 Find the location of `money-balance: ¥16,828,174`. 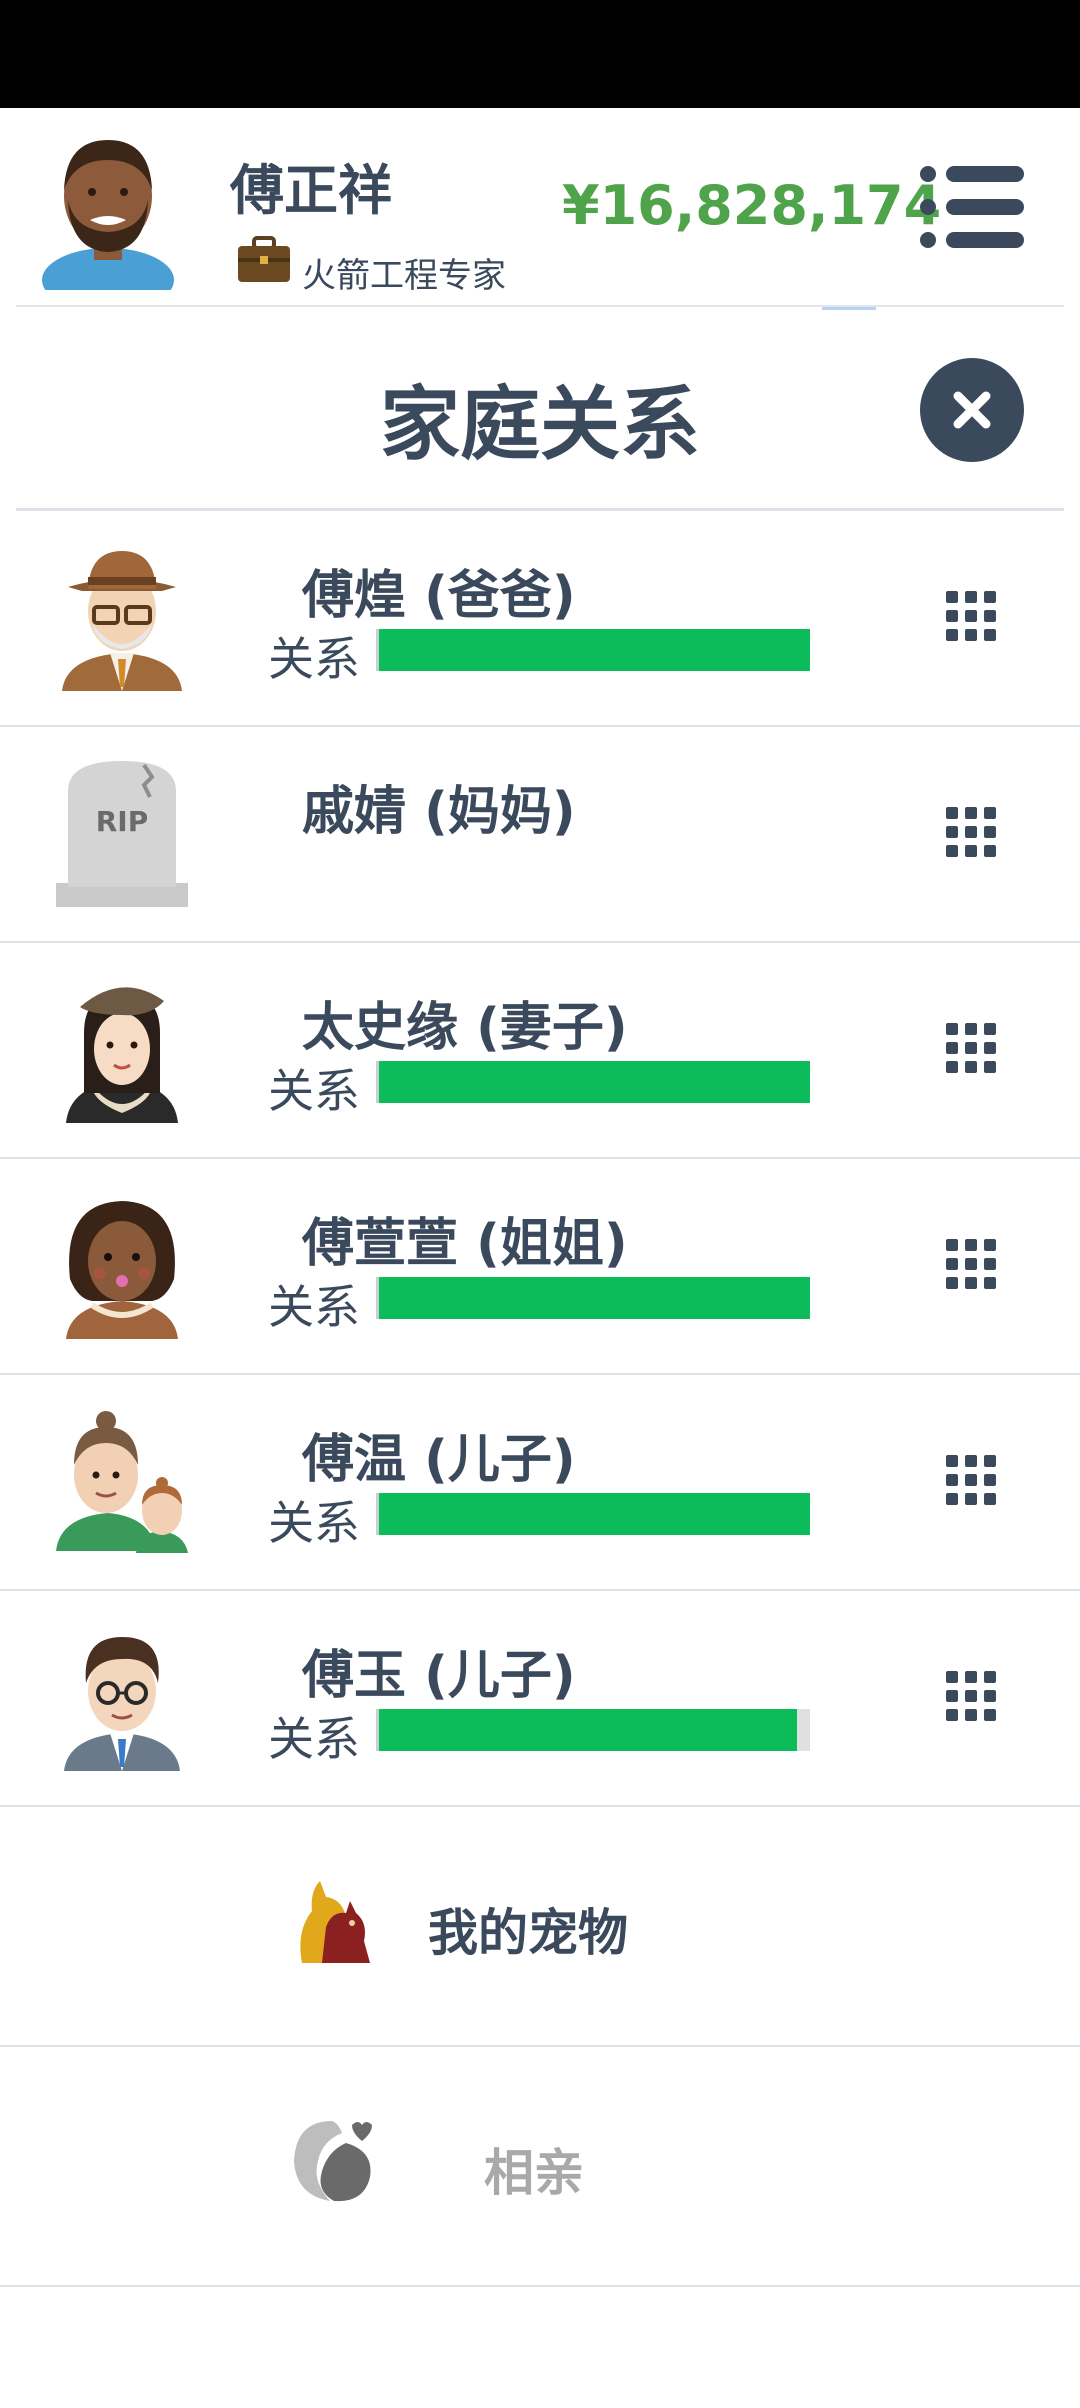

money-balance: ¥16,828,174 is located at coordinates (752, 205).